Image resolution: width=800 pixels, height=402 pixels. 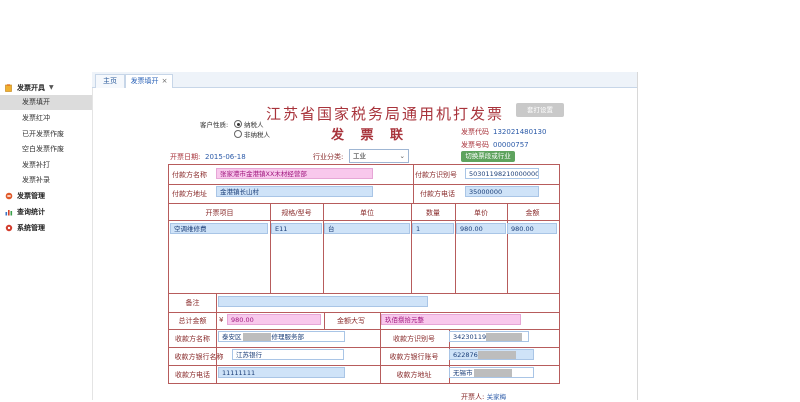 I want to click on chevron-down-icon: ⌄, so click(x=402, y=156).